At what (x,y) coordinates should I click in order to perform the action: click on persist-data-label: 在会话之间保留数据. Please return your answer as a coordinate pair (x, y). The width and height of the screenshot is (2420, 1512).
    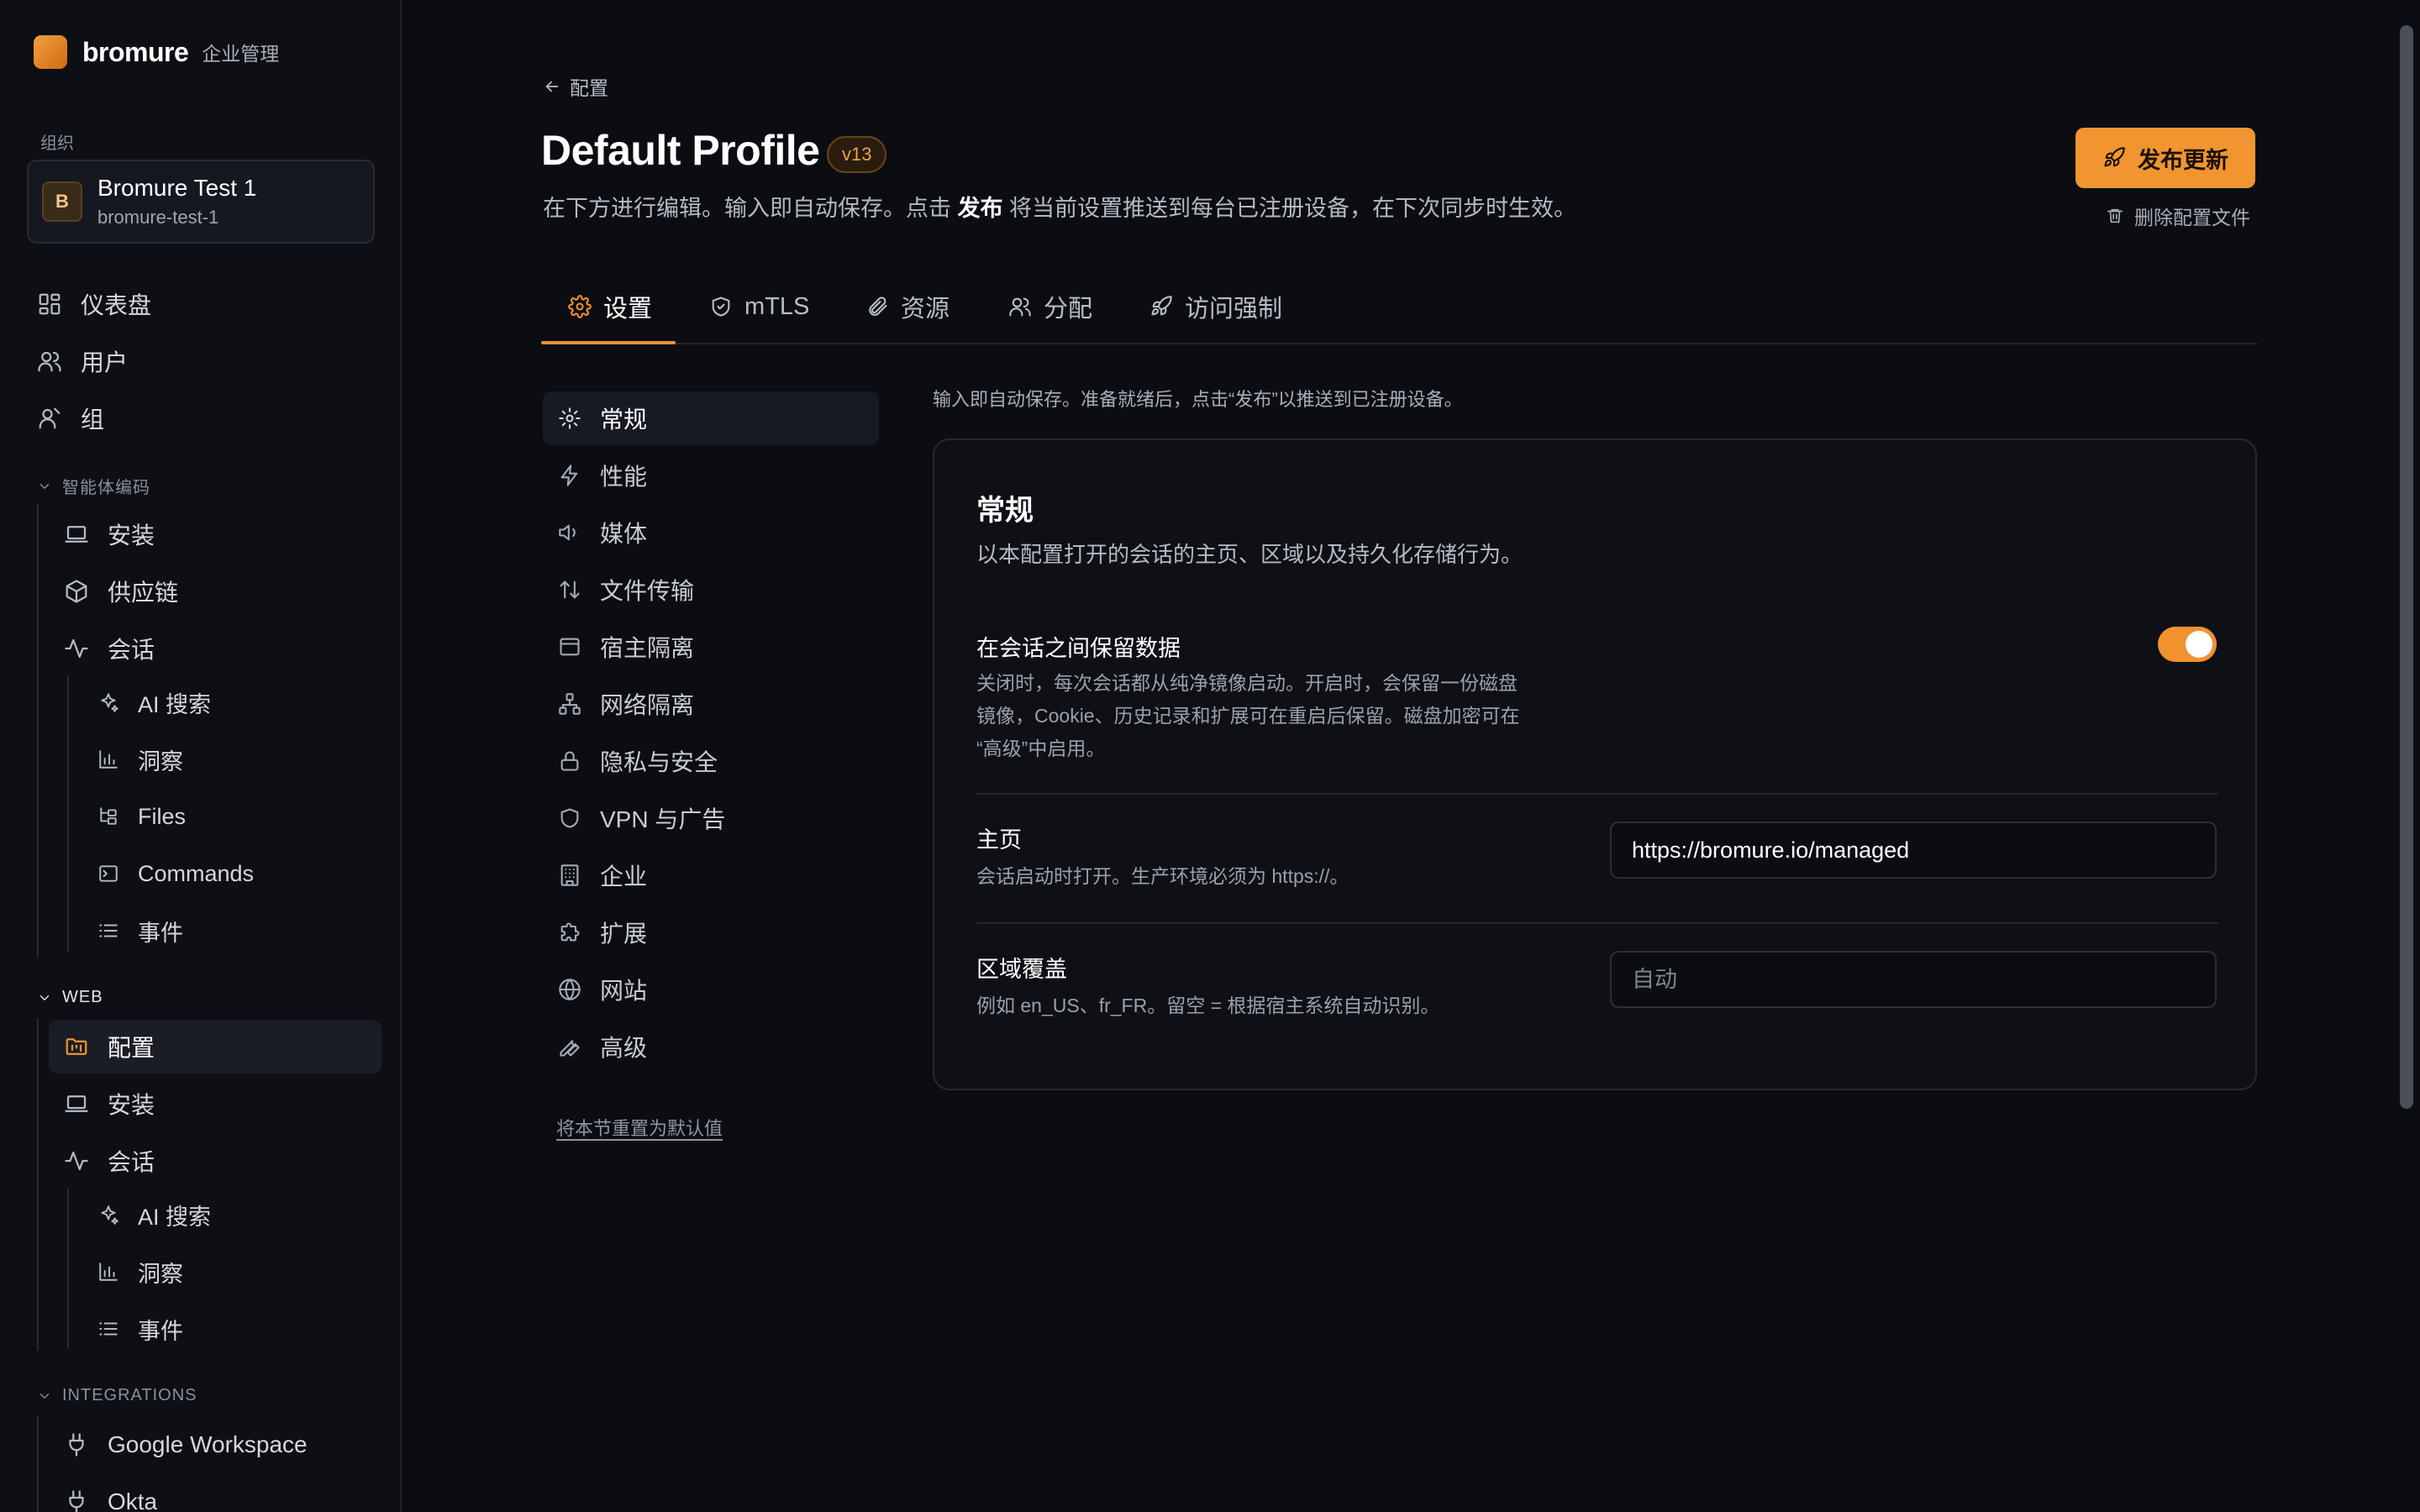
    Looking at the image, I should click on (1078, 648).